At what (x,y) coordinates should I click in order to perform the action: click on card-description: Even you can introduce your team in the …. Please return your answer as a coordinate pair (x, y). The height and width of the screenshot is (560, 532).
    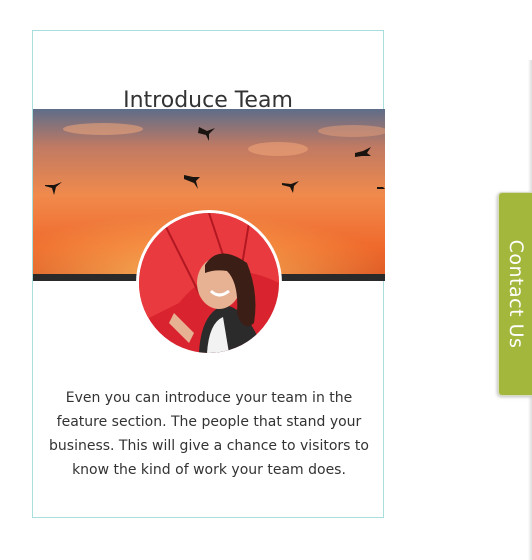
    Looking at the image, I should click on (209, 434).